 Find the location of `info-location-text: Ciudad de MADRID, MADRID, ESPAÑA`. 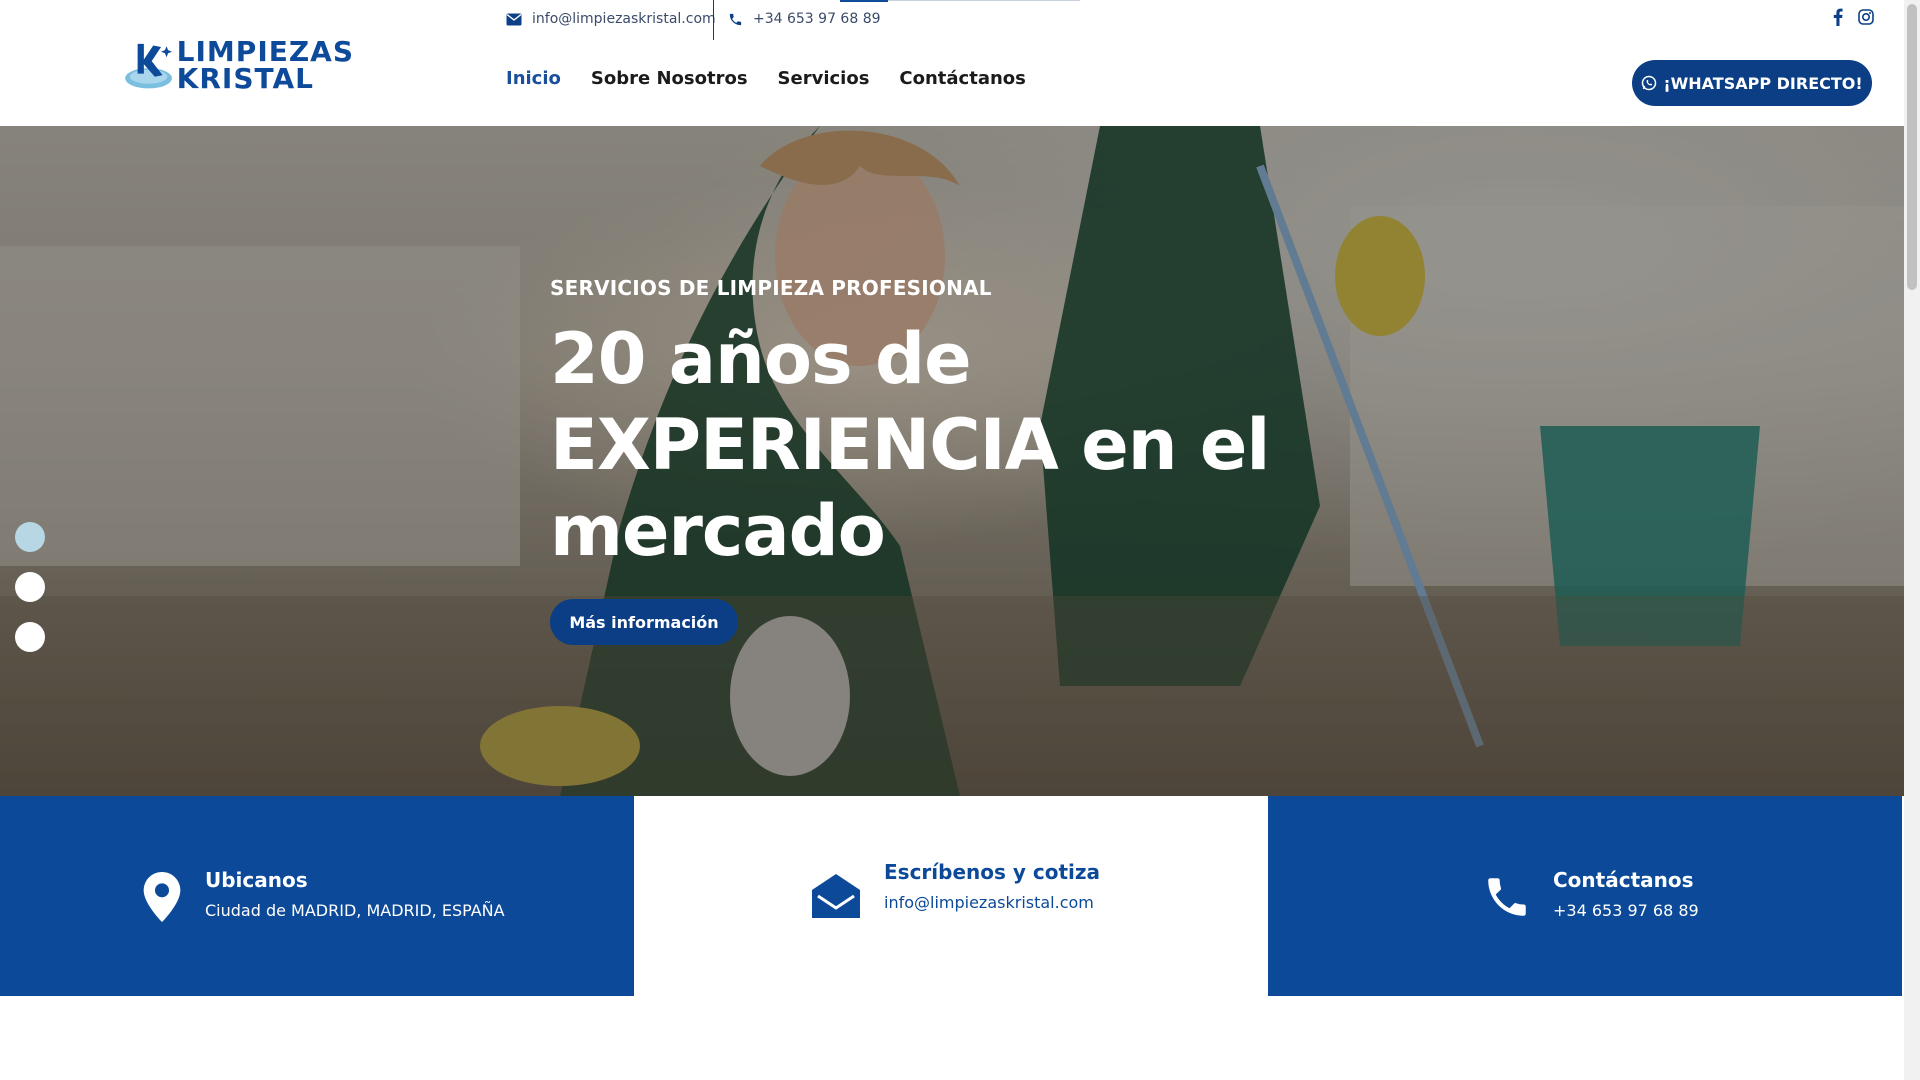

info-location-text: Ciudad de MADRID, MADRID, ESPAÑA is located at coordinates (355, 910).